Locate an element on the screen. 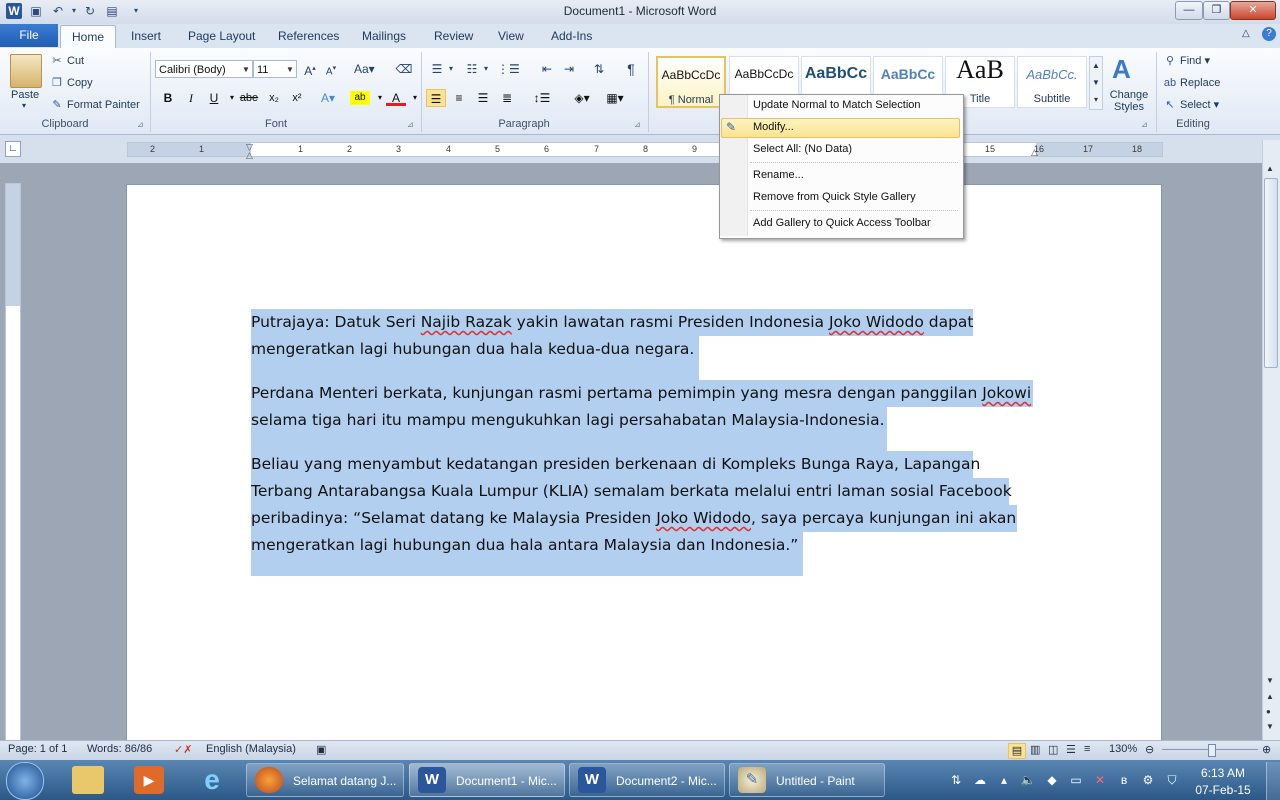  paste-button: Paste is located at coordinates (25, 95).